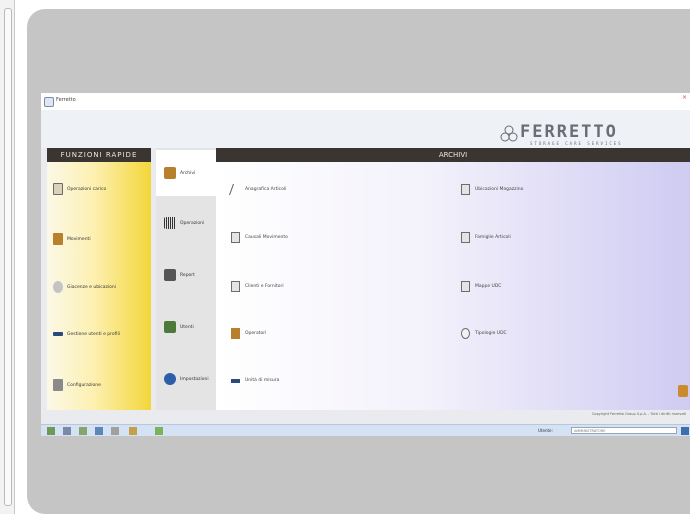  I want to click on status-user-field: AMMINISTRATORE, so click(624, 430).